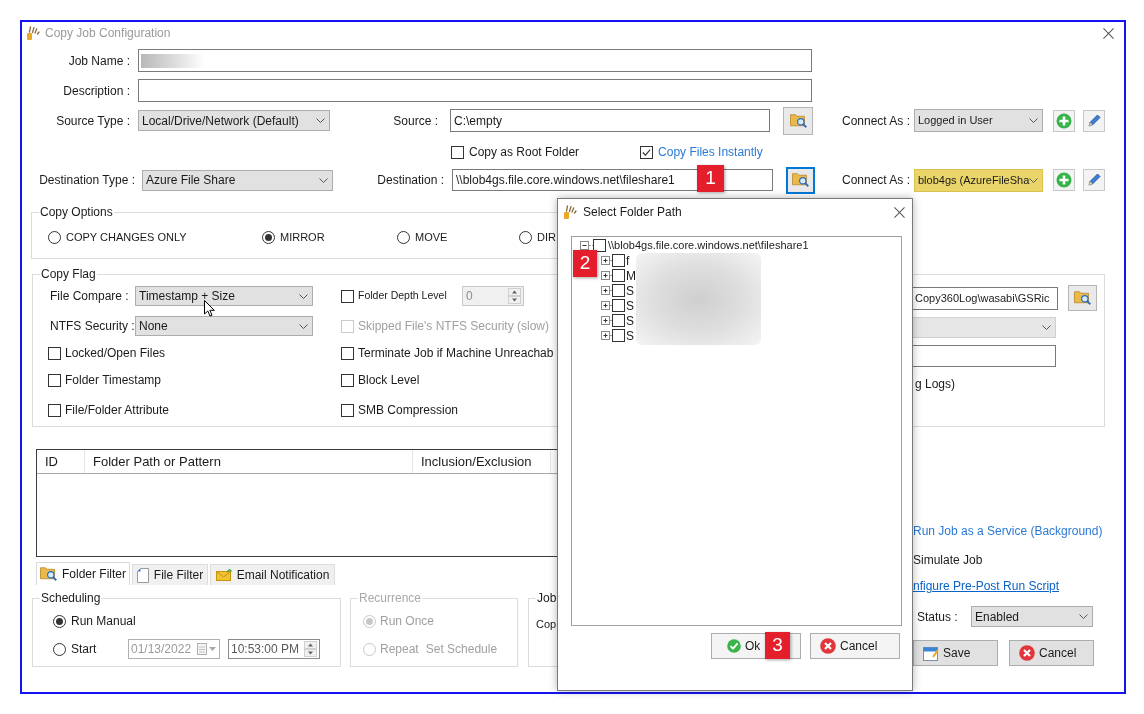 This screenshot has height=714, width=1144. What do you see at coordinates (475, 60) in the screenshot?
I see `job-name-field` at bounding box center [475, 60].